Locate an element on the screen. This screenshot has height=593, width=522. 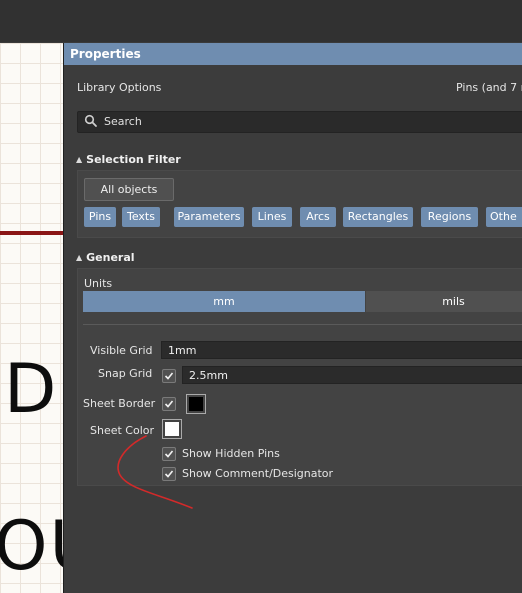
panel-title: Properties is located at coordinates (293, 54).